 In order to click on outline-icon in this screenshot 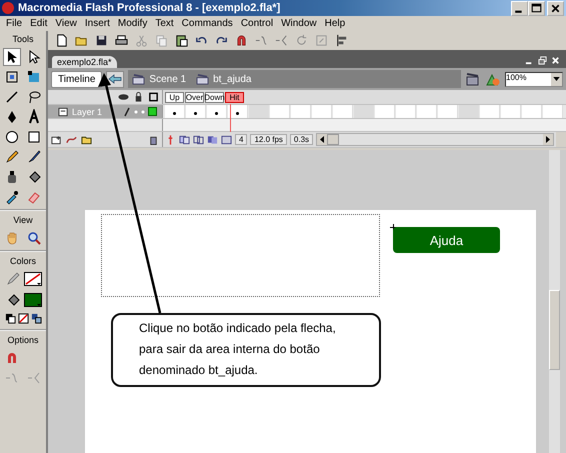, I will do `click(153, 97)`.